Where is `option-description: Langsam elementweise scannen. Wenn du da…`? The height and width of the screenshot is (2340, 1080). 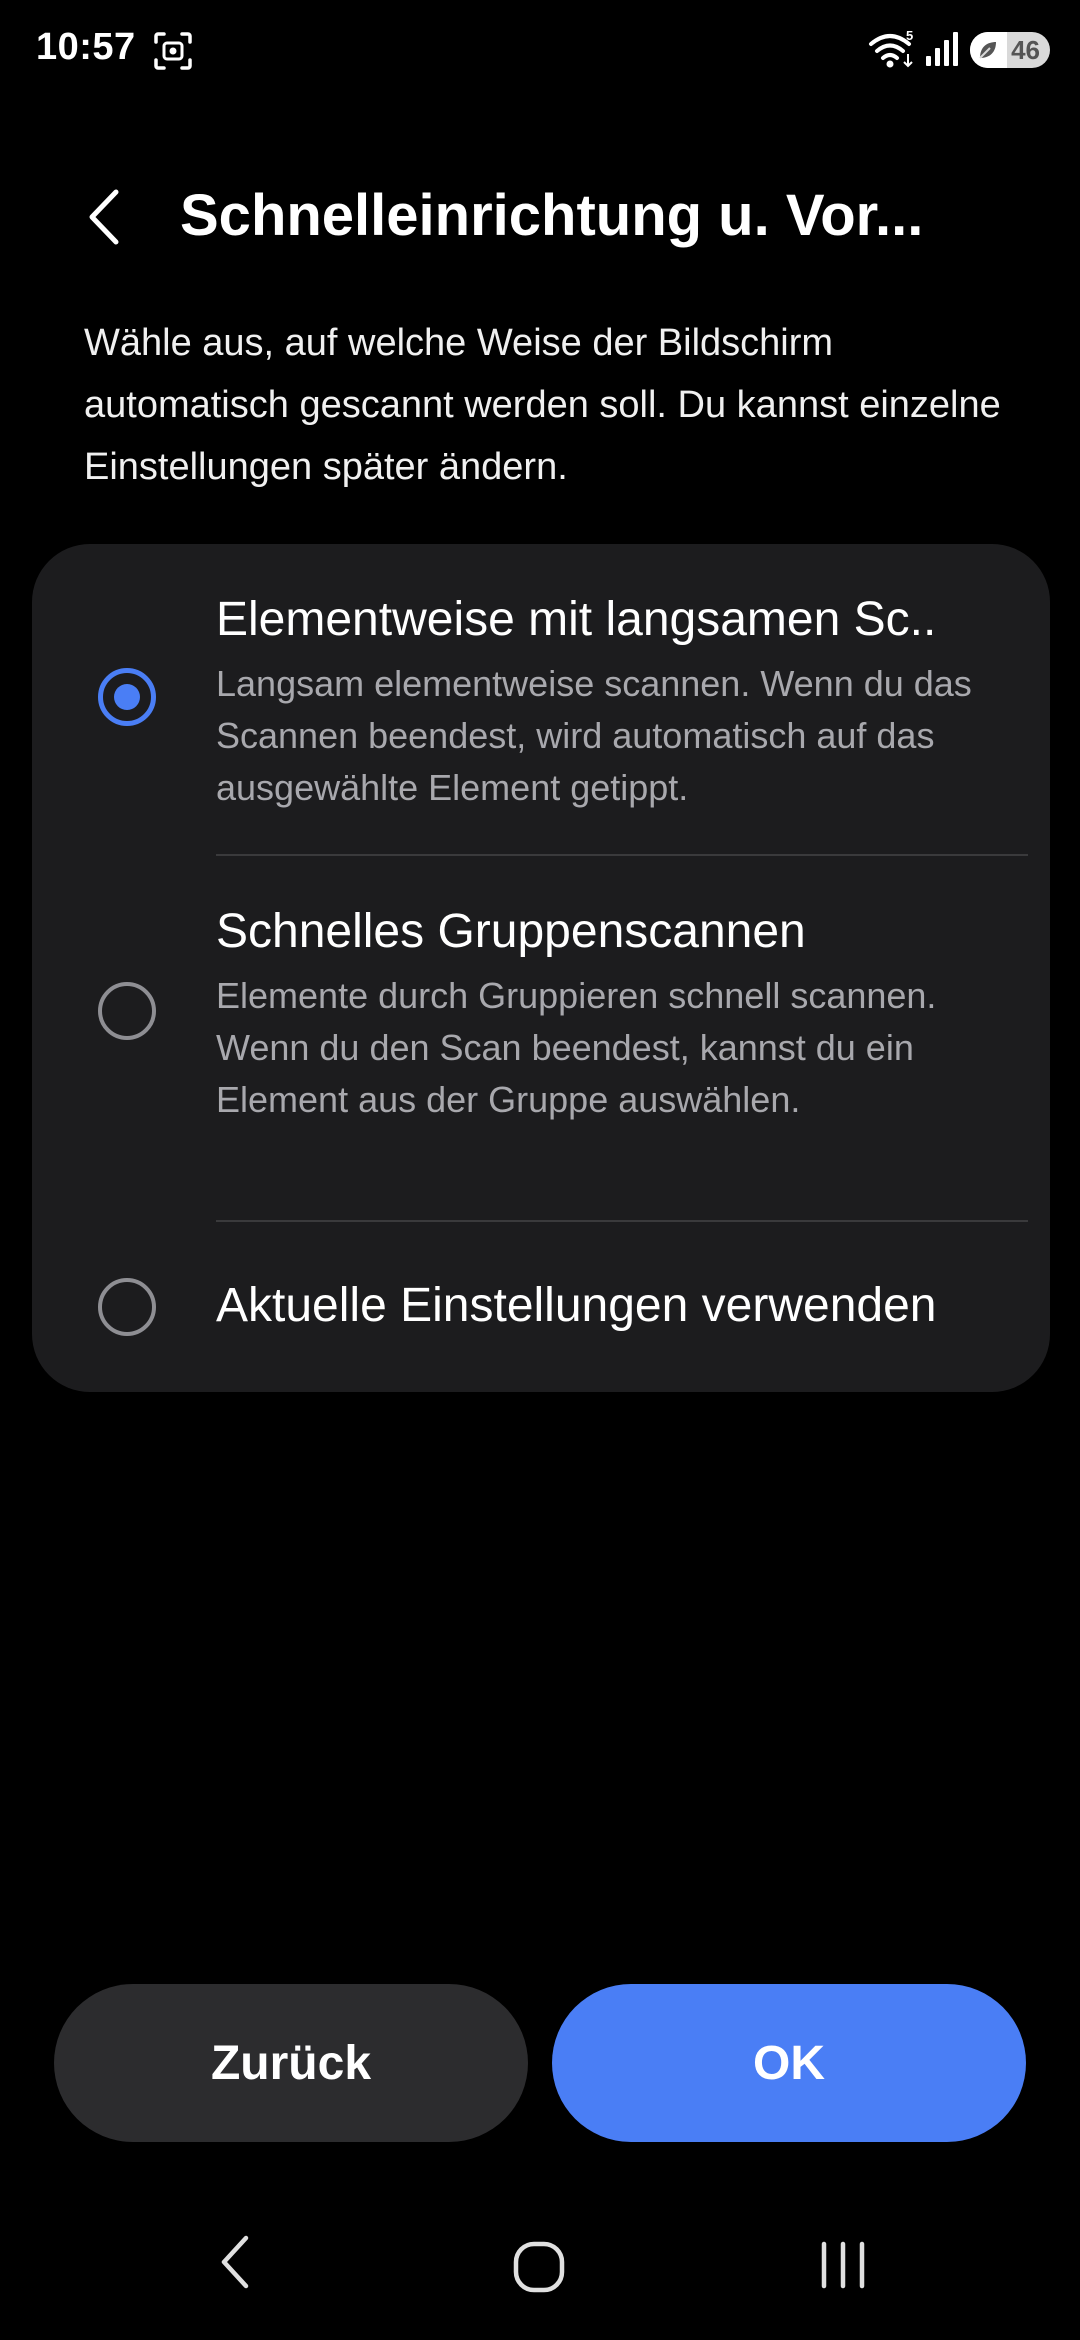 option-description: Langsam elementweise scannen. Wenn du da… is located at coordinates (594, 735).